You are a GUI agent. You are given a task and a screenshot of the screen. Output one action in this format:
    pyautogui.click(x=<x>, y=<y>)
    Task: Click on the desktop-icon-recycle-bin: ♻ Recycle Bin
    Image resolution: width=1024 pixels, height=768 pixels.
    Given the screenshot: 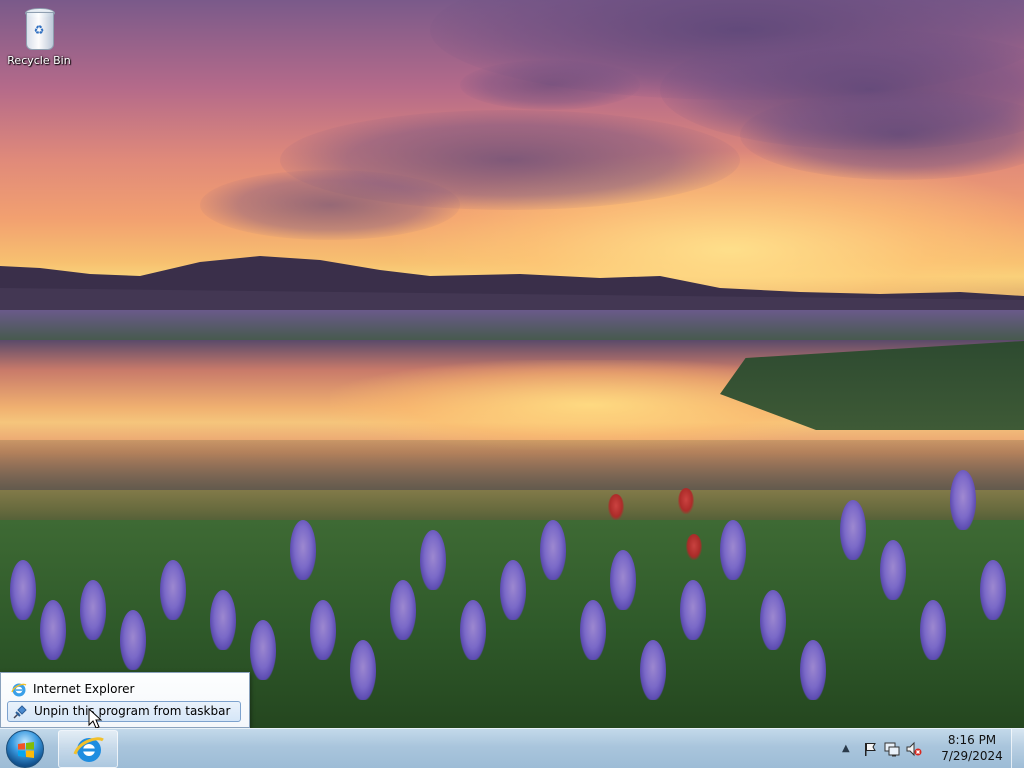 What is the action you would take?
    pyautogui.click(x=39, y=41)
    